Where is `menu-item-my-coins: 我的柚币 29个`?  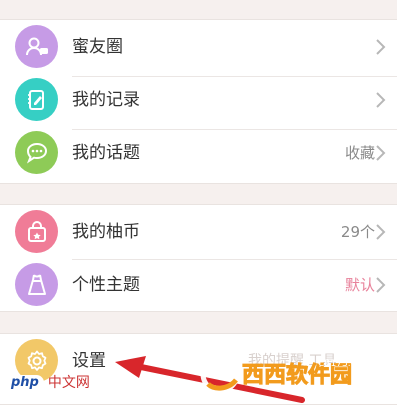 menu-item-my-coins: 我的柚币 29个 is located at coordinates (198, 233).